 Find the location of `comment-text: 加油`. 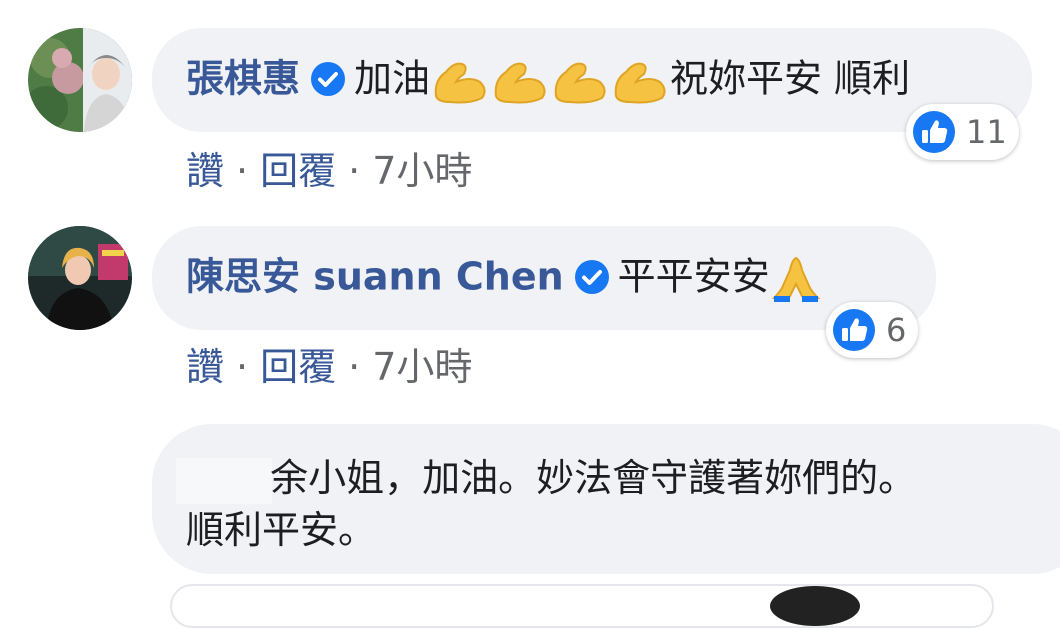

comment-text: 加油 is located at coordinates (392, 78).